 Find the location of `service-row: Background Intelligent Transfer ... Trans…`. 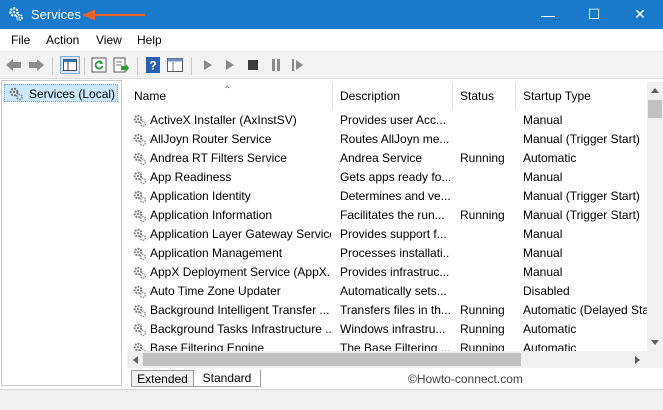

service-row: Background Intelligent Transfer ... Trans… is located at coordinates (387, 310).